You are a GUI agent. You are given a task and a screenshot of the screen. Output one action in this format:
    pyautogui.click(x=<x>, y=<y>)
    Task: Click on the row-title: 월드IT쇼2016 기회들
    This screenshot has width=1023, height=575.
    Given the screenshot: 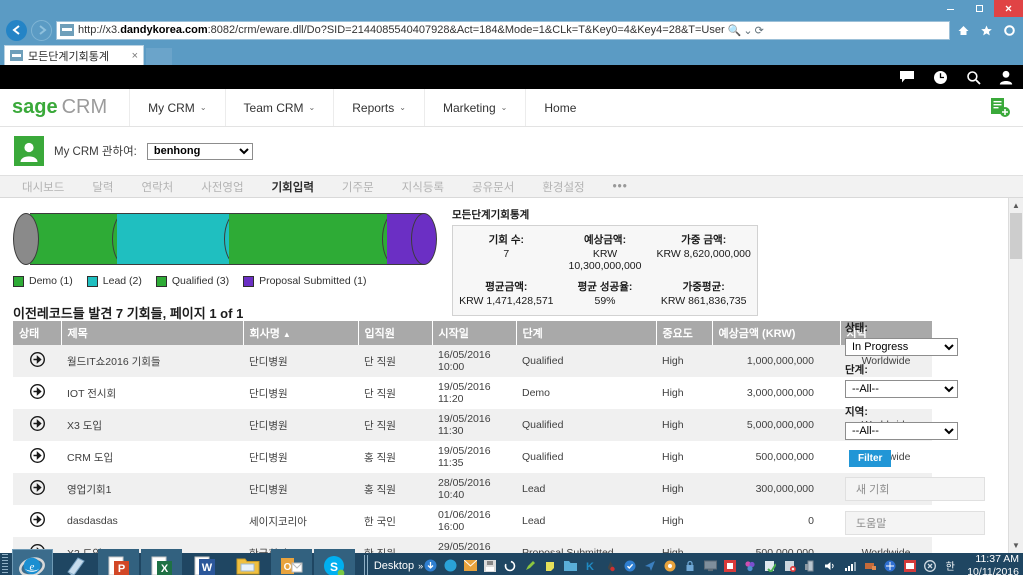 What is the action you would take?
    pyautogui.click(x=152, y=361)
    